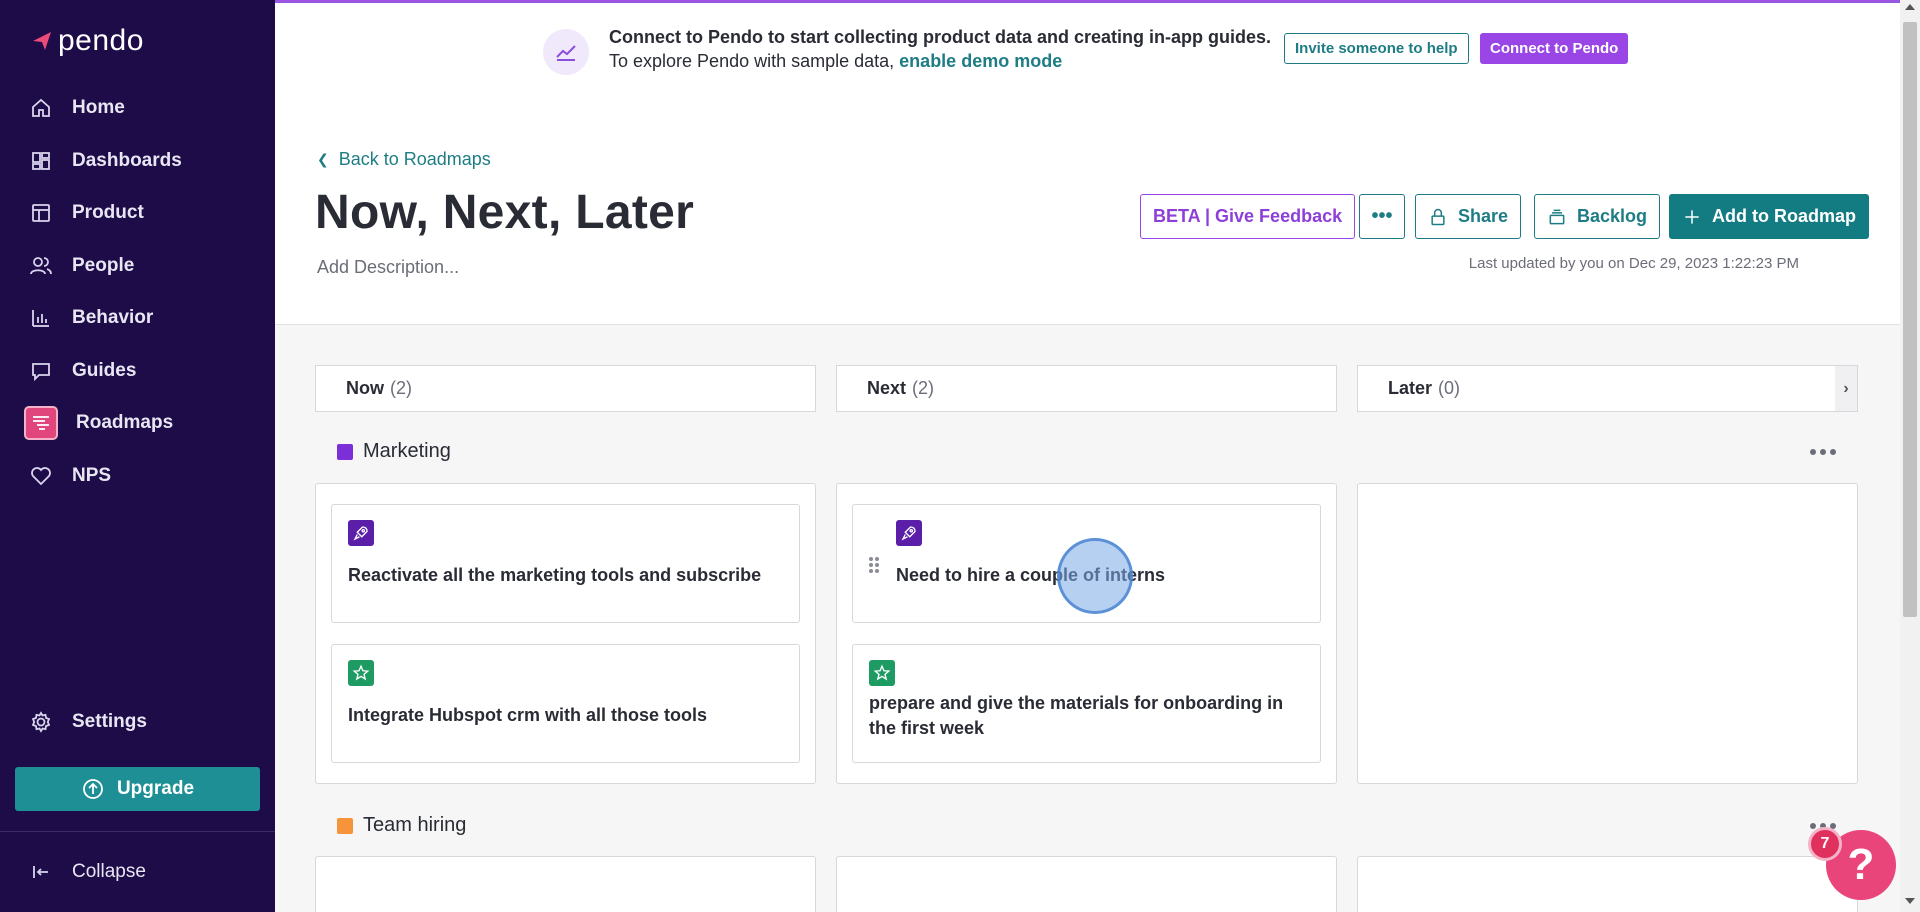 The width and height of the screenshot is (1920, 912). I want to click on pendo-logo: pendo, so click(87, 41).